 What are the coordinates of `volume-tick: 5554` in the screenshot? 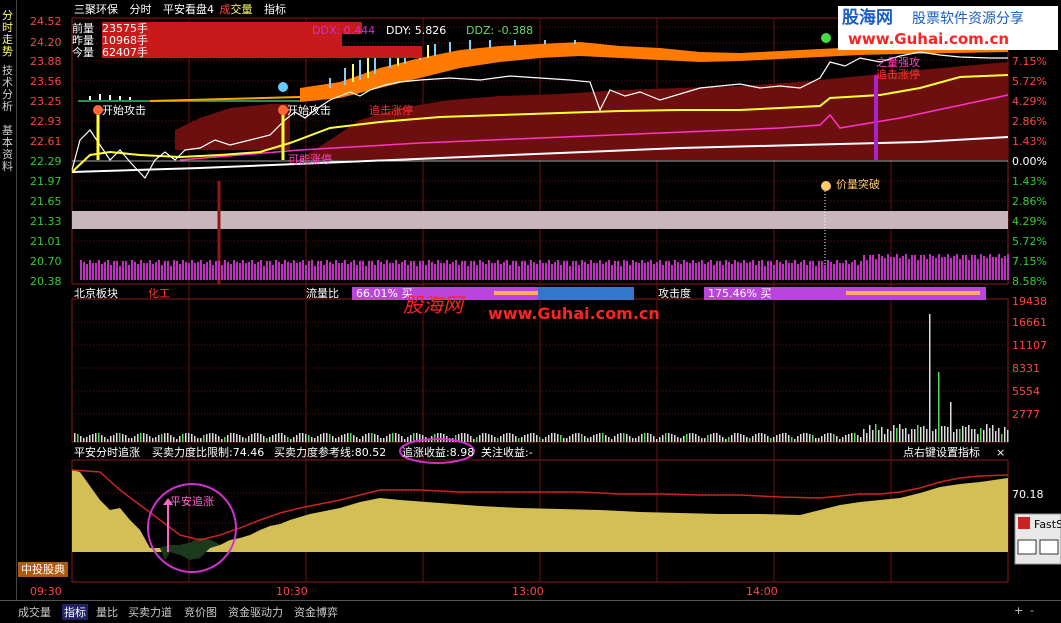 It's located at (1026, 391).